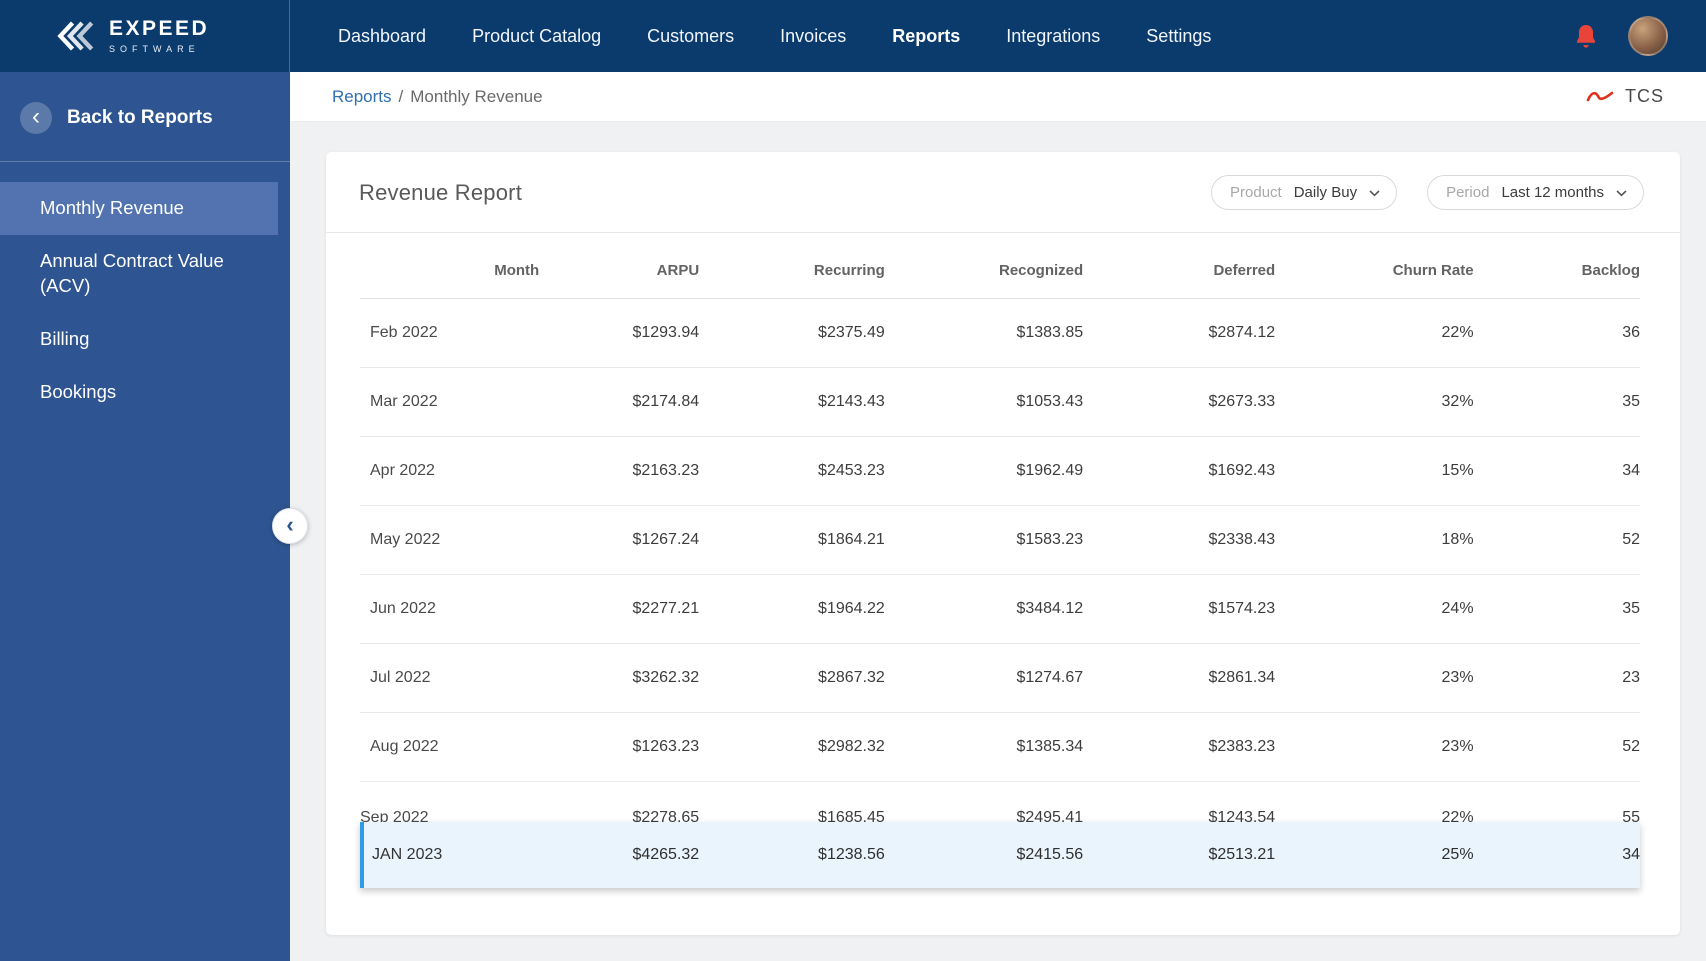  What do you see at coordinates (619, 855) in the screenshot?
I see `cell-arpu: $4265.32` at bounding box center [619, 855].